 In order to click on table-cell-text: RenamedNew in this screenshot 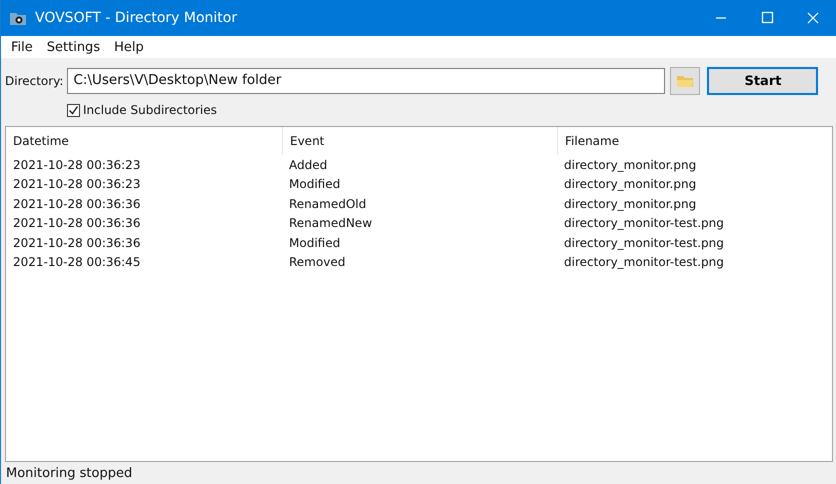, I will do `click(331, 223)`.